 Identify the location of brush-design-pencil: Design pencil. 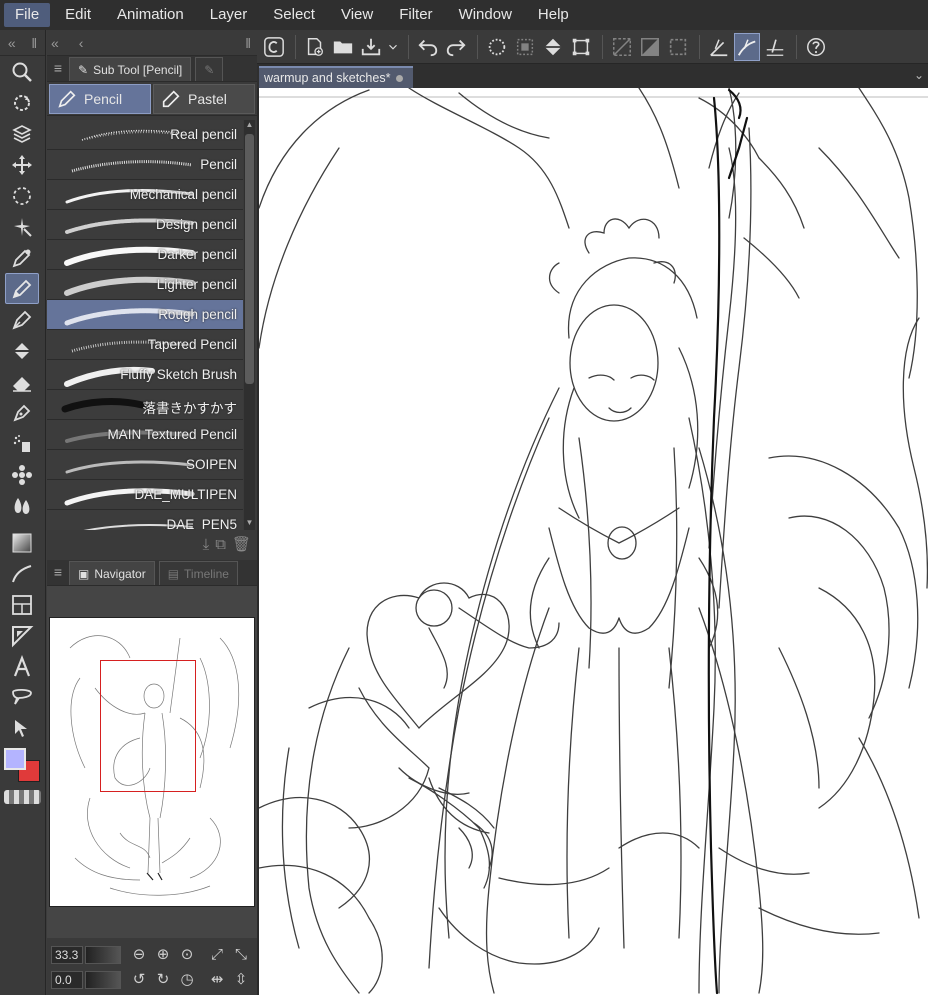
(145, 225).